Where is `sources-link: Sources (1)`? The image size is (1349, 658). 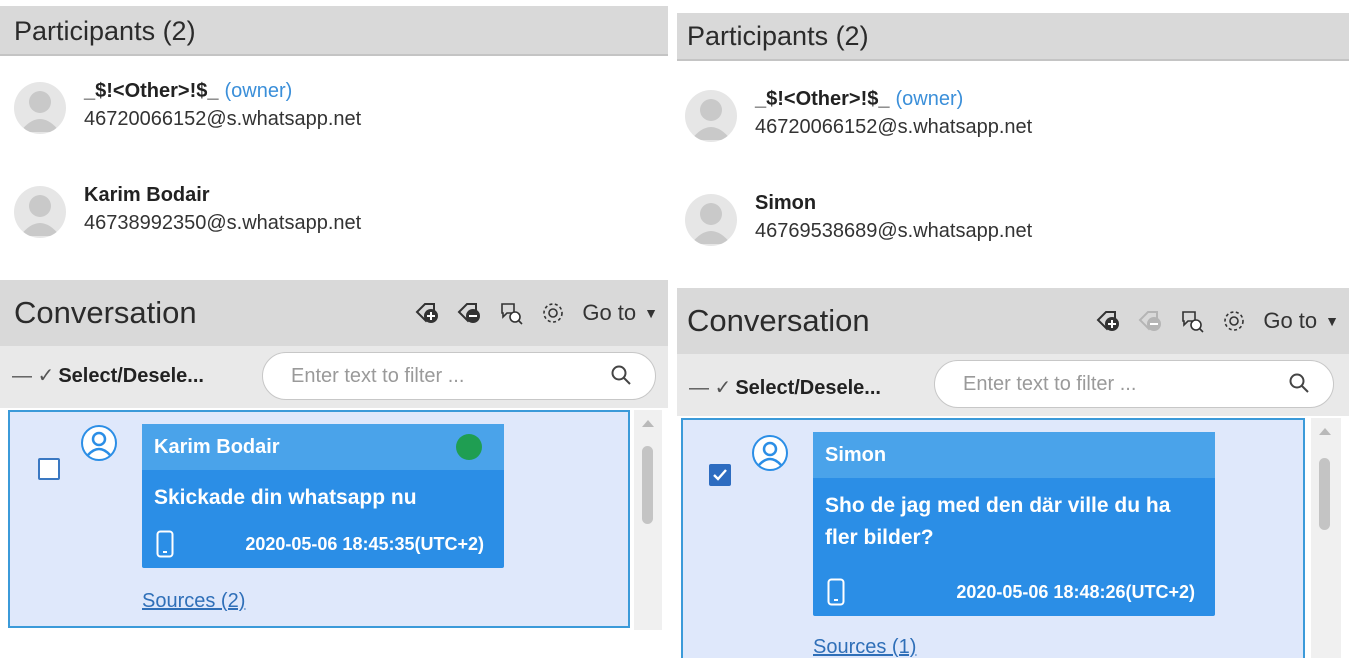 sources-link: Sources (1) is located at coordinates (864, 647).